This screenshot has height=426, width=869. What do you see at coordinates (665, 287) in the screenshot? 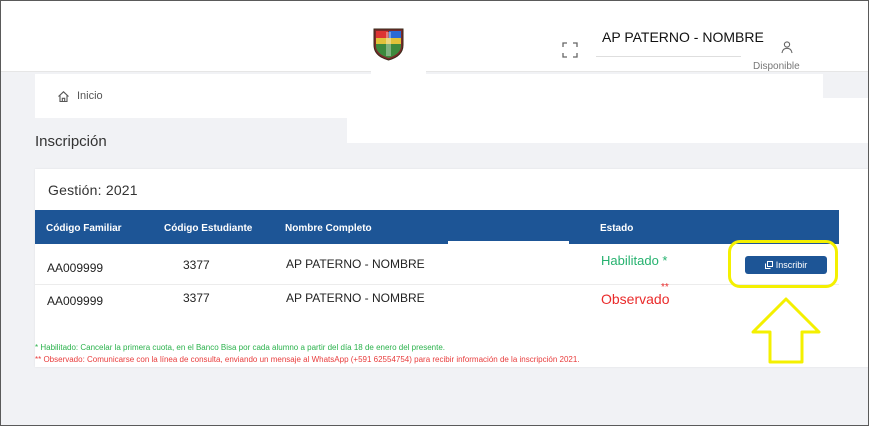
I see `status-mark: **` at bounding box center [665, 287].